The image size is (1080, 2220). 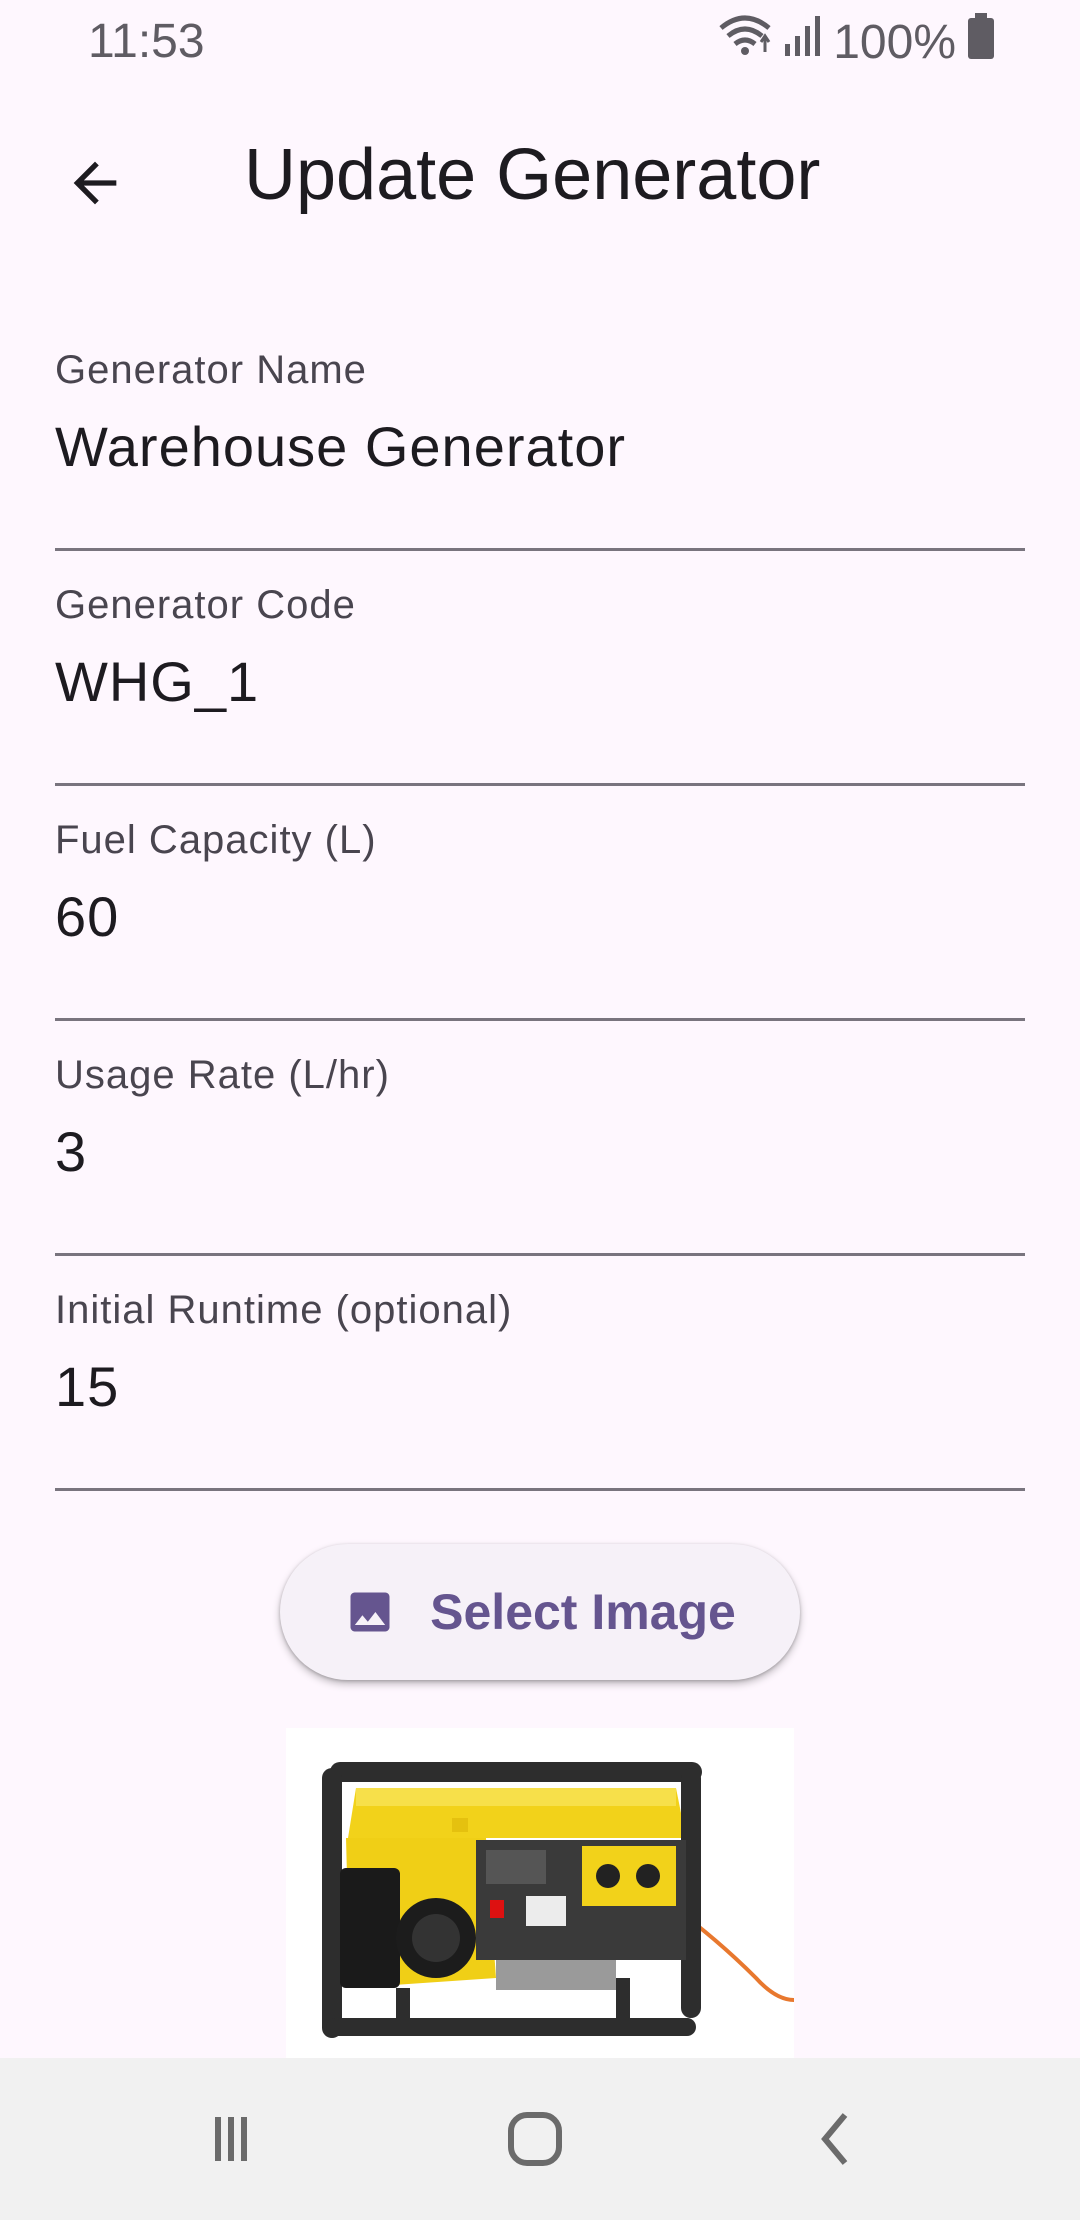 I want to click on recents-button, so click(x=231, y=2139).